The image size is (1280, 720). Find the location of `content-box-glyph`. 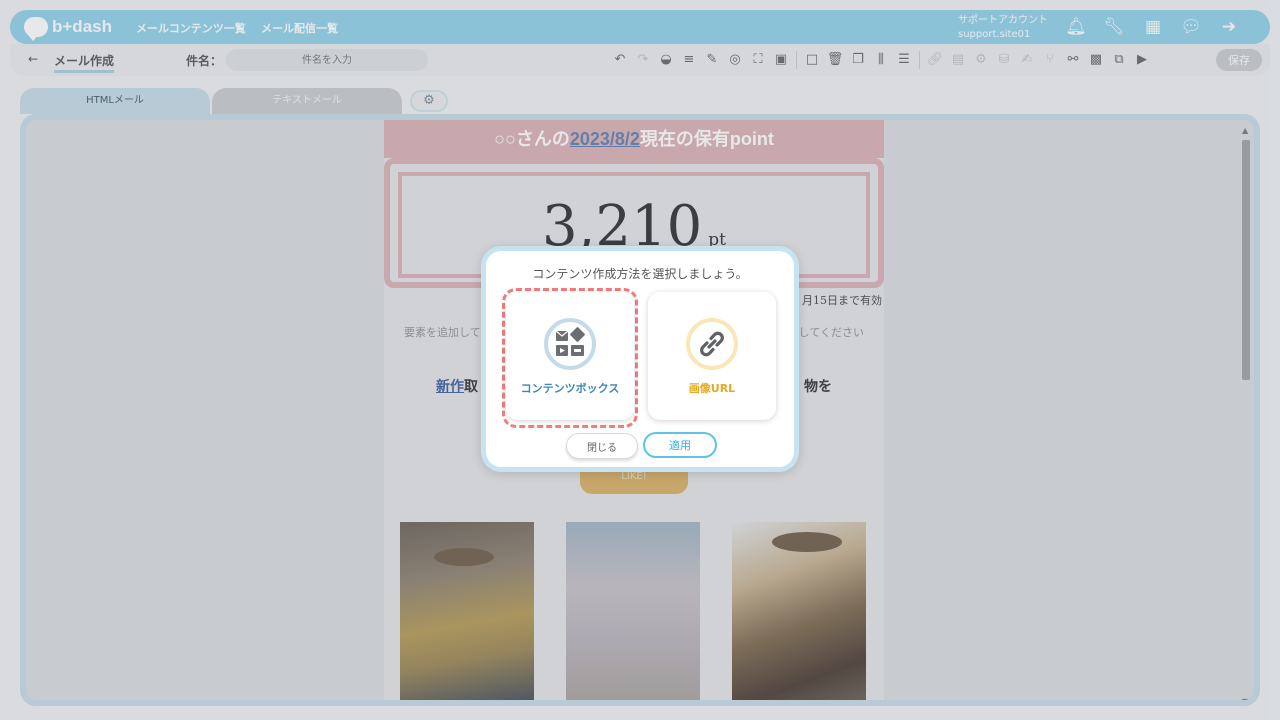

content-box-glyph is located at coordinates (570, 341).